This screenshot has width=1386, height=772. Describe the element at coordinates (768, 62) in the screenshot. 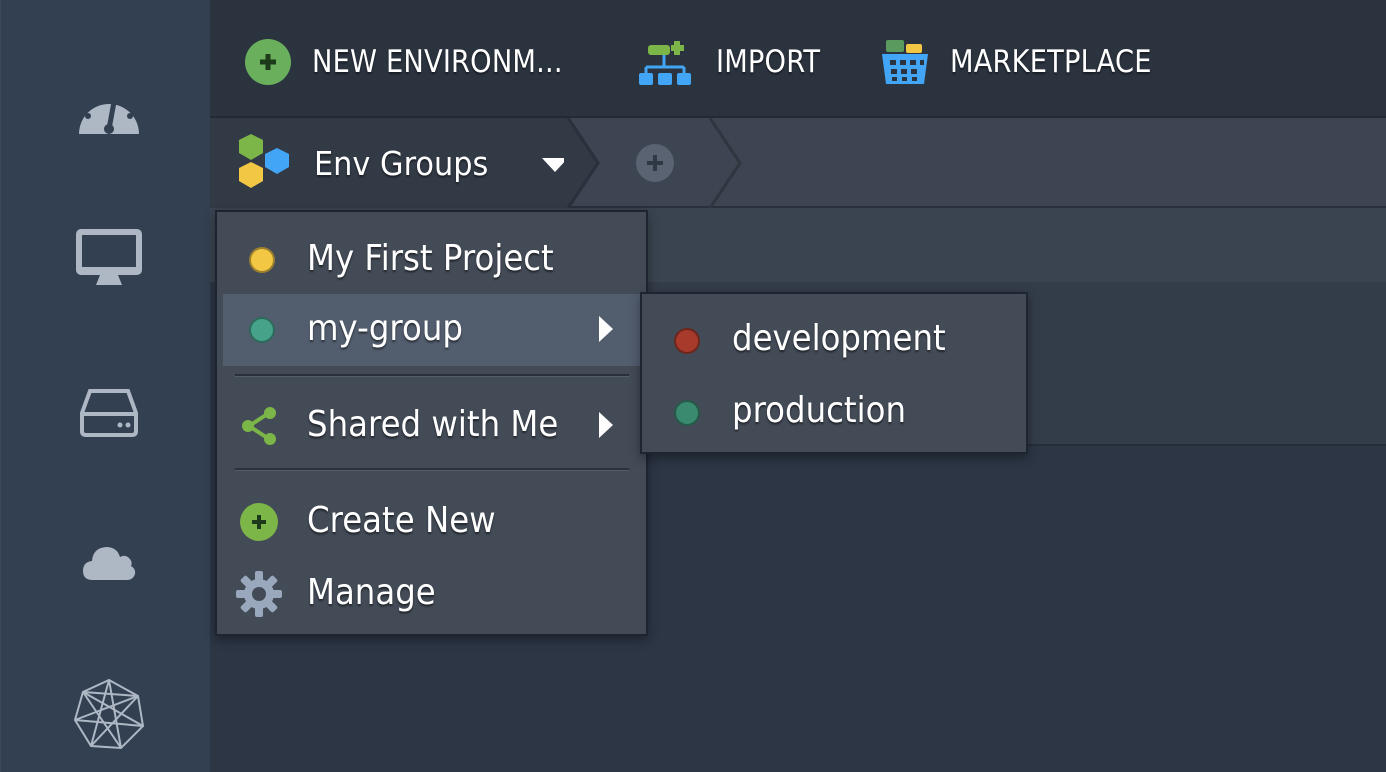

I see `import-label: IMPORT` at that location.